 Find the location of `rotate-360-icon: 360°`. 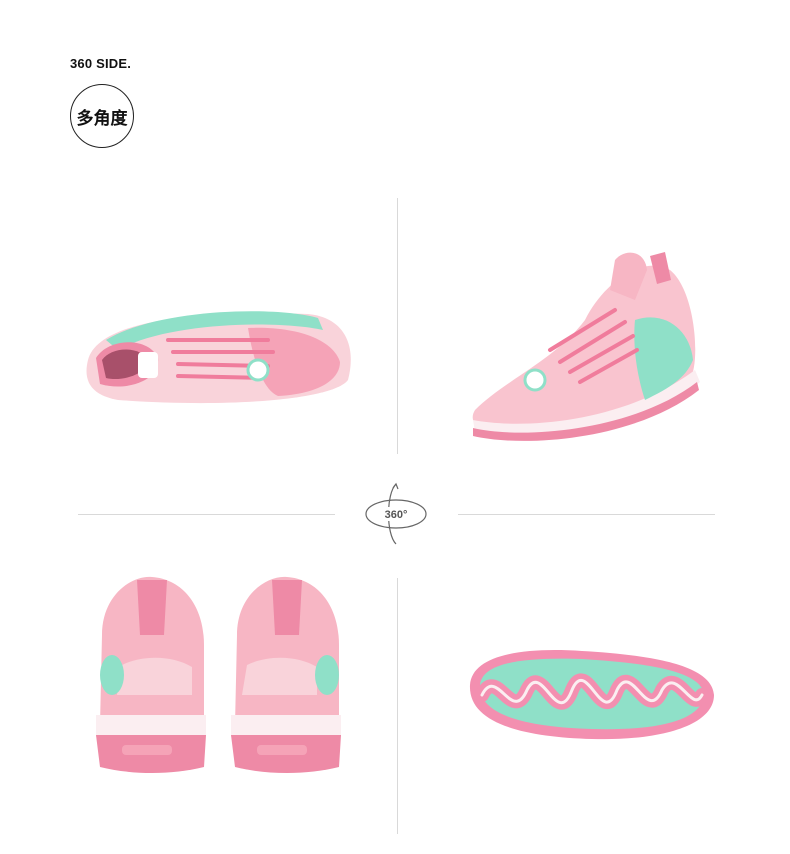

rotate-360-icon: 360° is located at coordinates (396, 514).